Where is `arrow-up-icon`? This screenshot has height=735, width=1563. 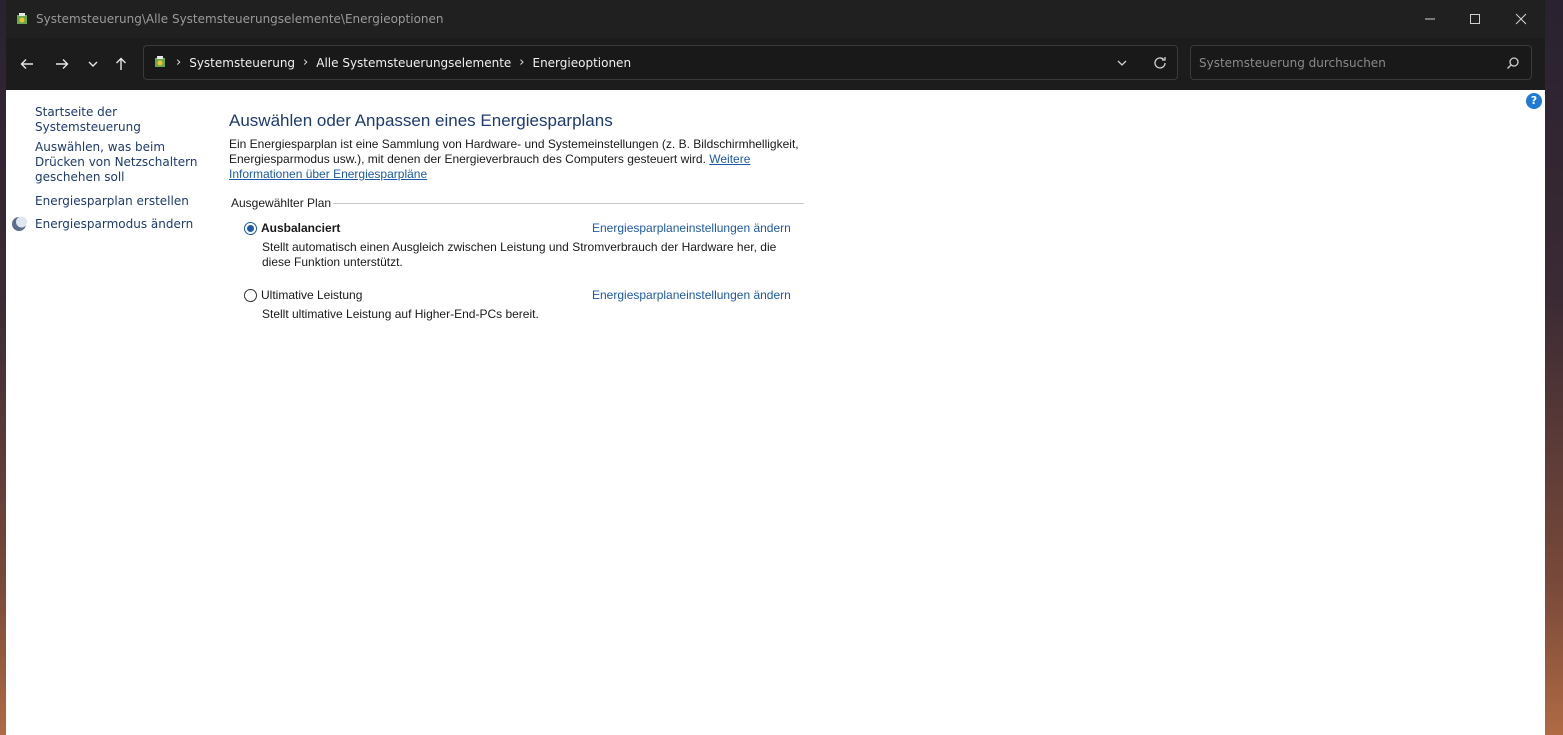
arrow-up-icon is located at coordinates (121, 63).